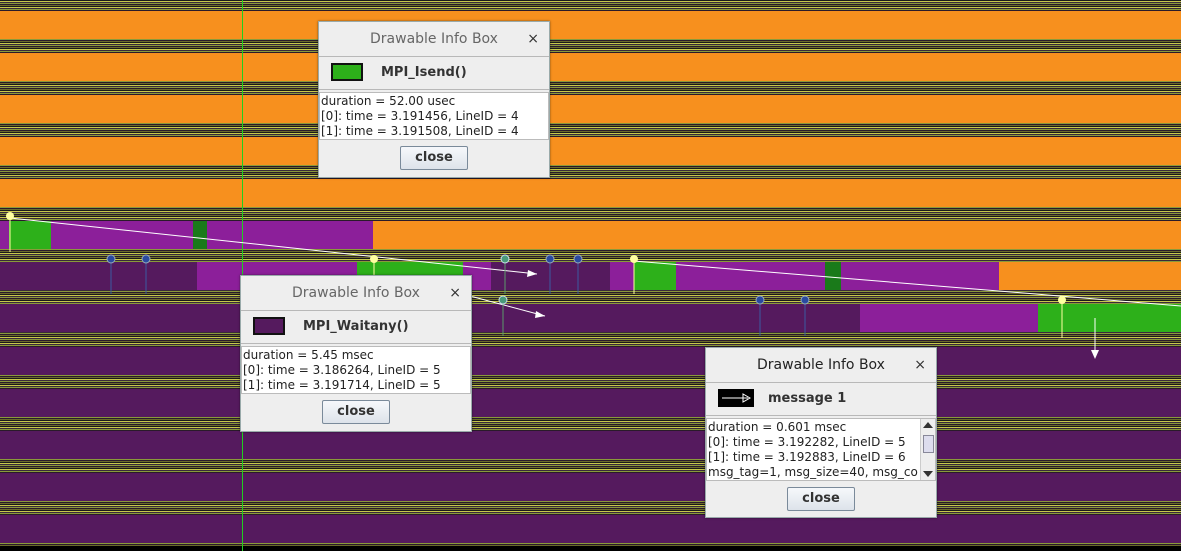  What do you see at coordinates (928, 425) in the screenshot?
I see `scroll-up-icon` at bounding box center [928, 425].